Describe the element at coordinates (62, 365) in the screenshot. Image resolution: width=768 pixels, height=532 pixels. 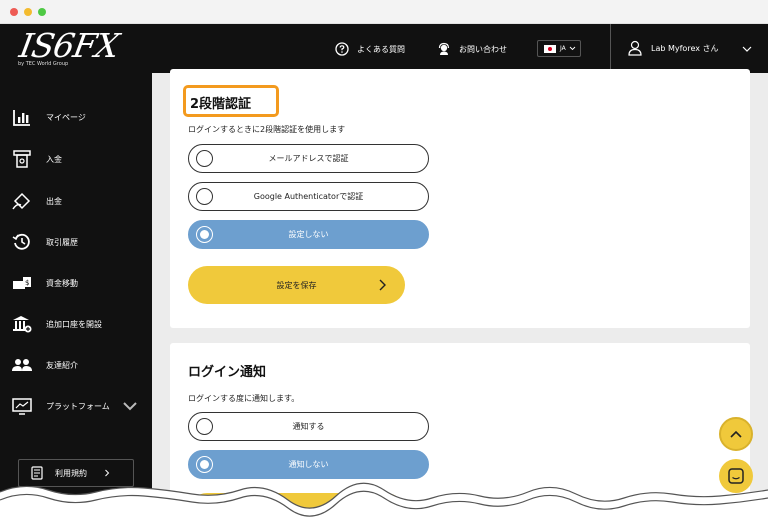
I see `sidebar-item-label: 友達紹介` at that location.